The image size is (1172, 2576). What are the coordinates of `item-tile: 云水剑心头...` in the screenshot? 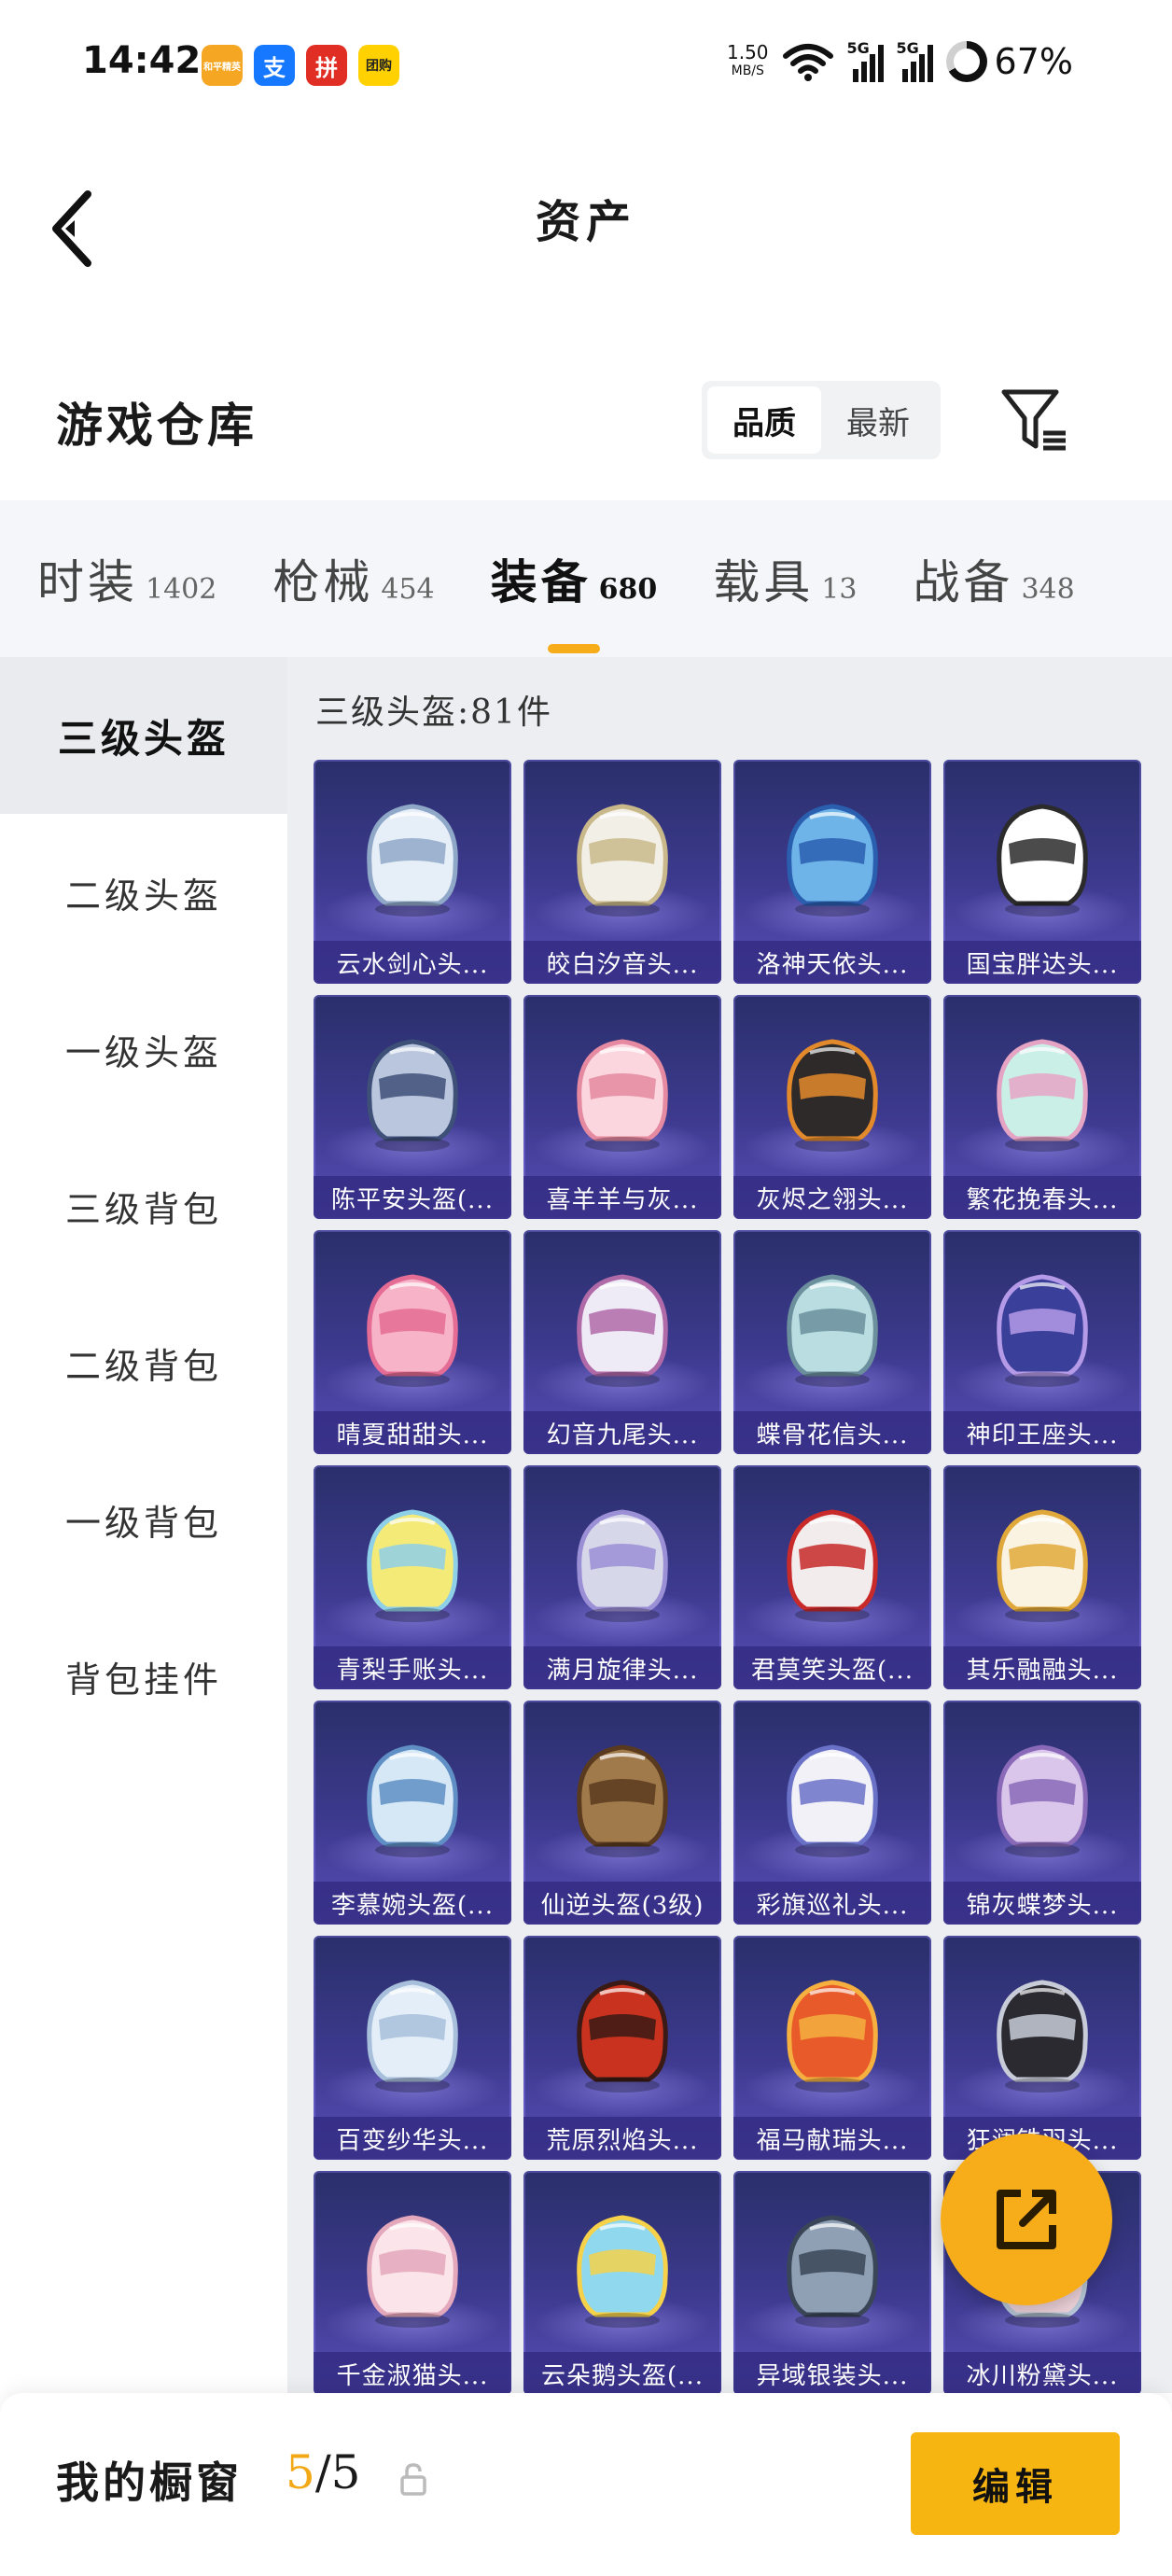 It's located at (412, 872).